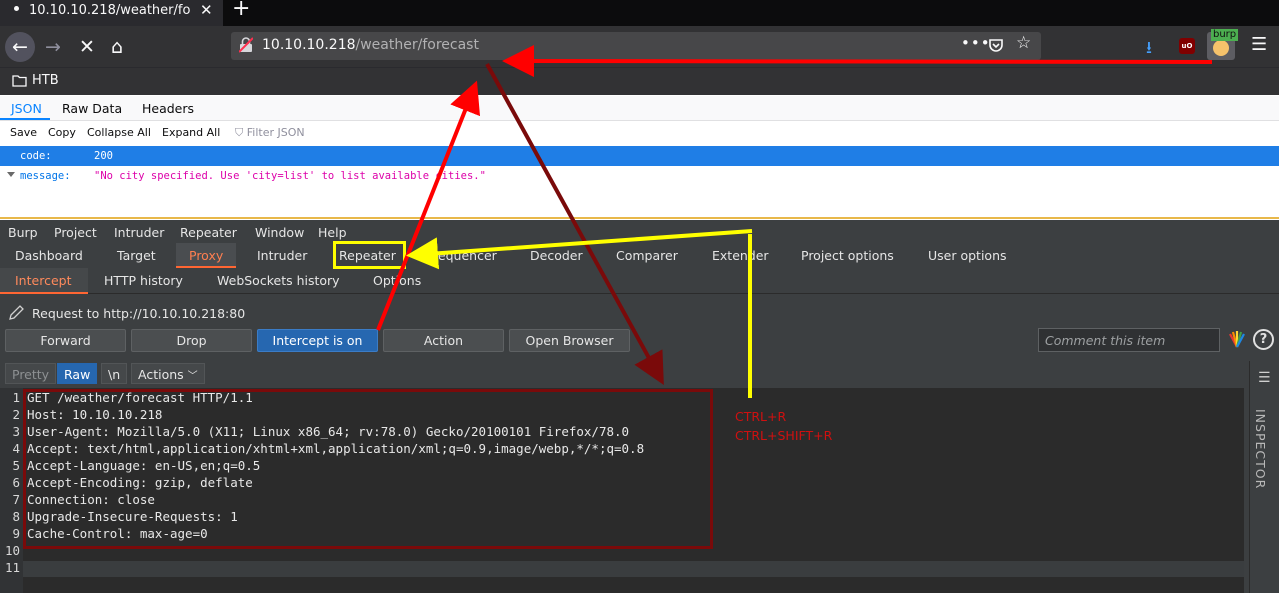 The image size is (1279, 593). I want to click on actions-dropdown: Actions ﹀, so click(168, 373).